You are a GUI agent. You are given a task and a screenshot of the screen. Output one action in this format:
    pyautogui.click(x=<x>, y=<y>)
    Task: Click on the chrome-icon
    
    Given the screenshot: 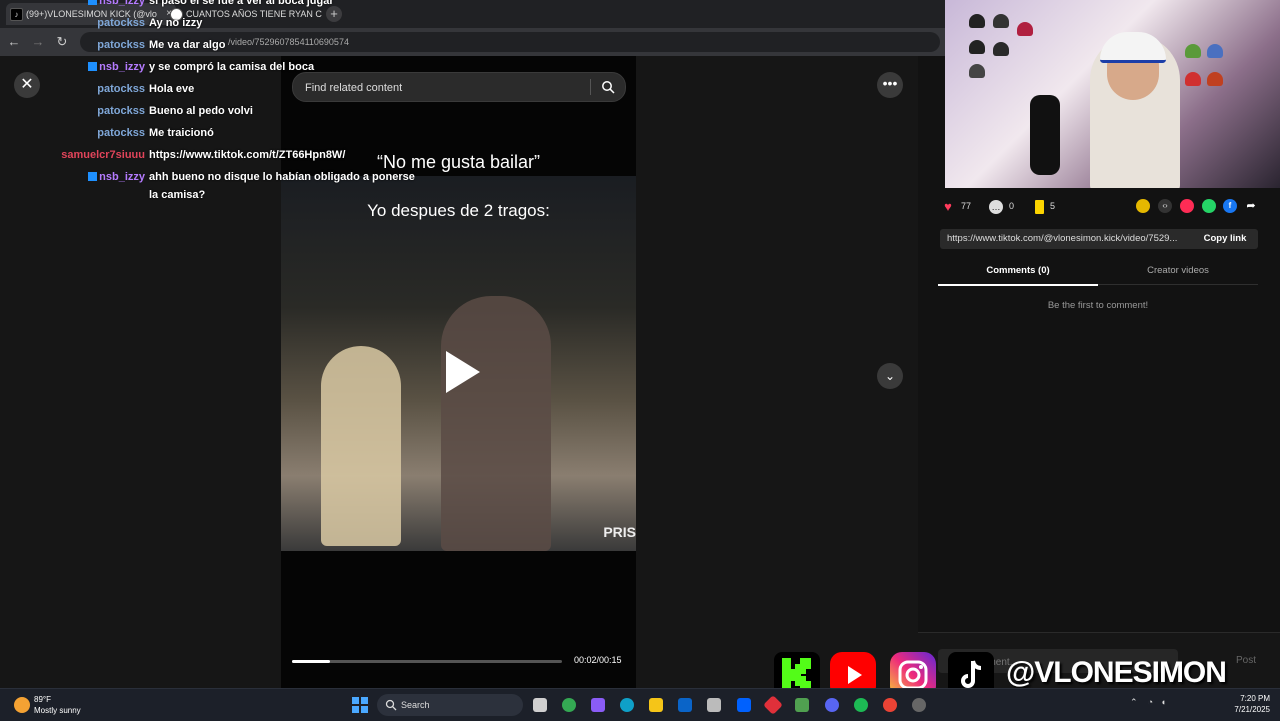 What is the action you would take?
    pyautogui.click(x=569, y=705)
    